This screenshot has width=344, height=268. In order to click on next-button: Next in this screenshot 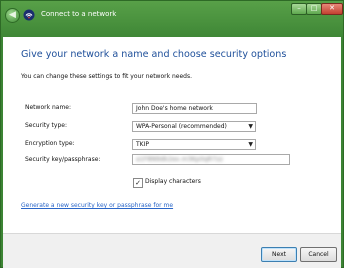, I will do `click(279, 254)`.